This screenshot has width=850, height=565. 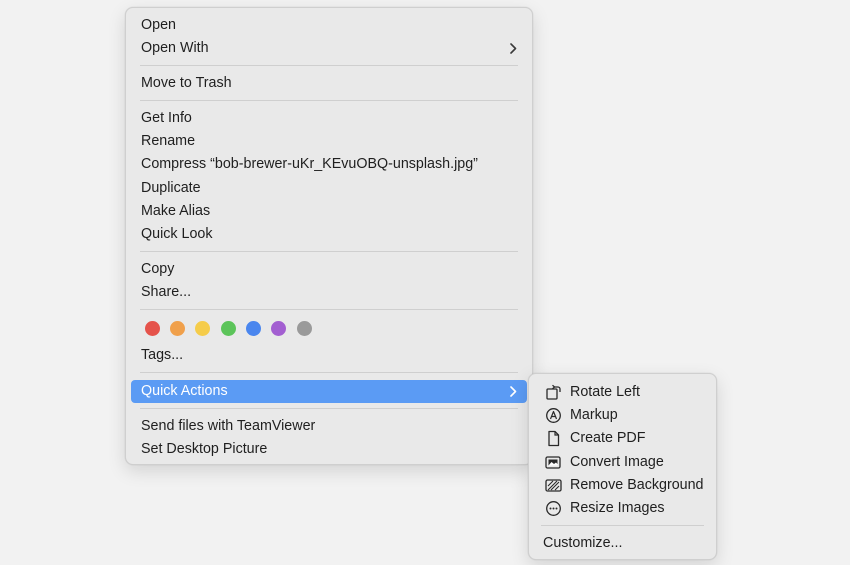 What do you see at coordinates (553, 485) in the screenshot?
I see `remove-background-icon` at bounding box center [553, 485].